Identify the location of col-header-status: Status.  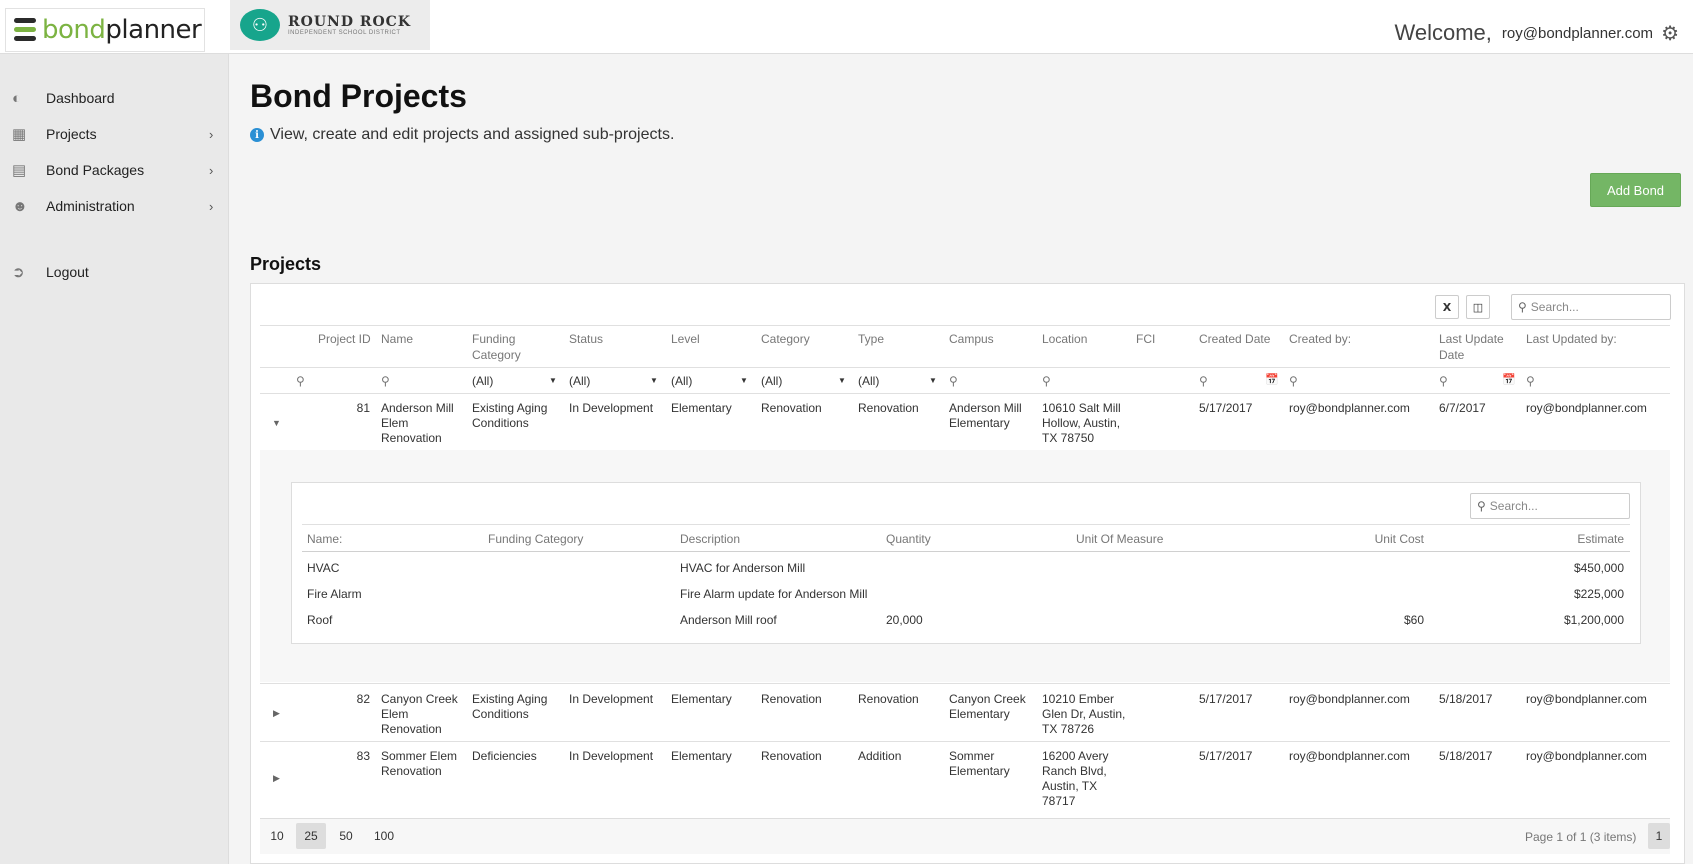
(586, 339).